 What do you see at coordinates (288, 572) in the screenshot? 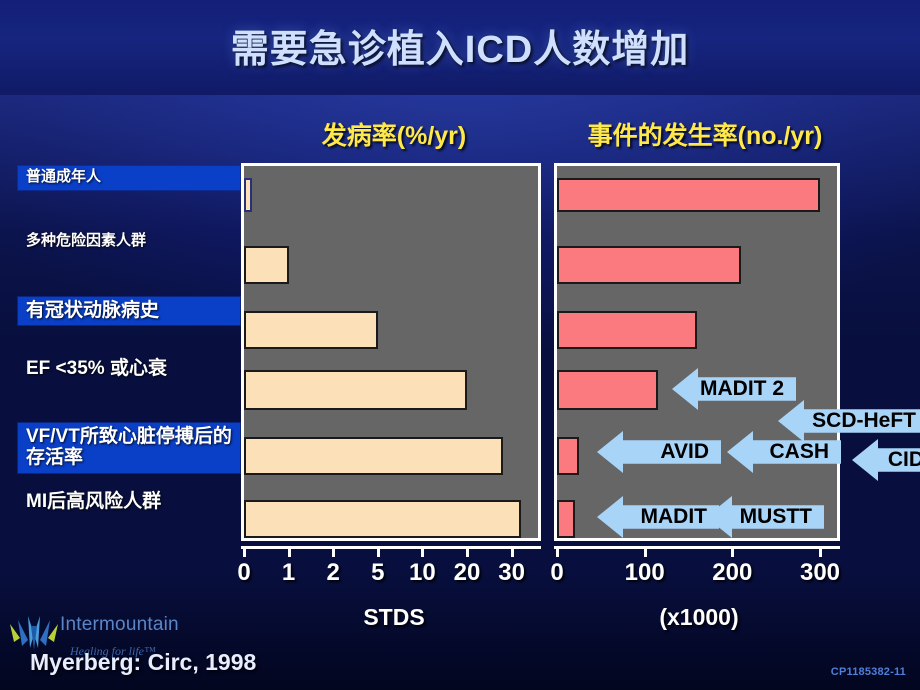
I see `incidence-tick-label-2: 1` at bounding box center [288, 572].